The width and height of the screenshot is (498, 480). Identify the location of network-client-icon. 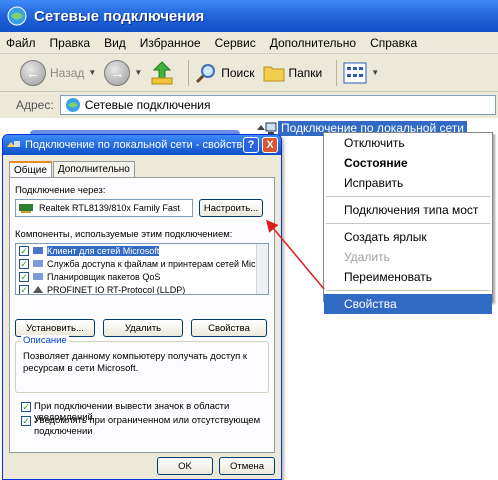
(38, 250).